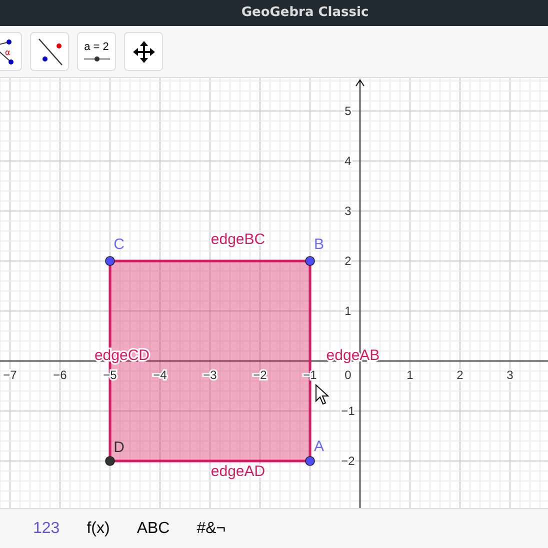 Image resolution: width=548 pixels, height=548 pixels. What do you see at coordinates (274, 13) in the screenshot?
I see `window-title: GeoGebra Classic` at bounding box center [274, 13].